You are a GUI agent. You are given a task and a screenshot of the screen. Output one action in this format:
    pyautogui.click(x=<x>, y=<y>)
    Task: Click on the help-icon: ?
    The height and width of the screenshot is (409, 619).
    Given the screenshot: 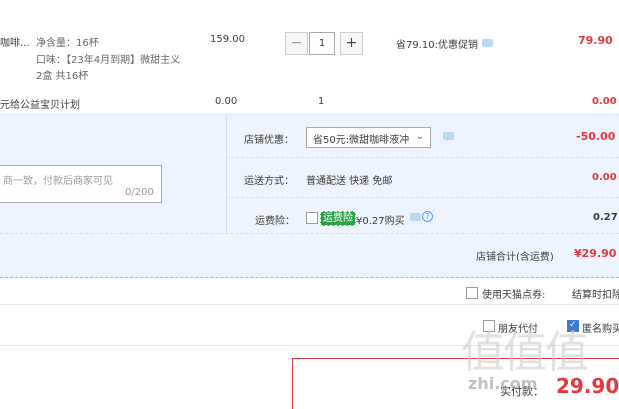 What is the action you would take?
    pyautogui.click(x=427, y=216)
    